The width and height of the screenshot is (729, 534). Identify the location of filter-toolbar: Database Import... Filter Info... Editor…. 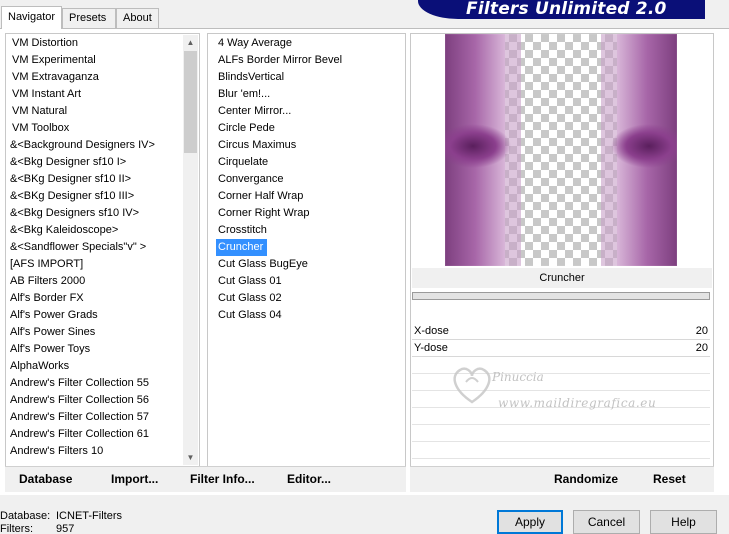
(205, 479).